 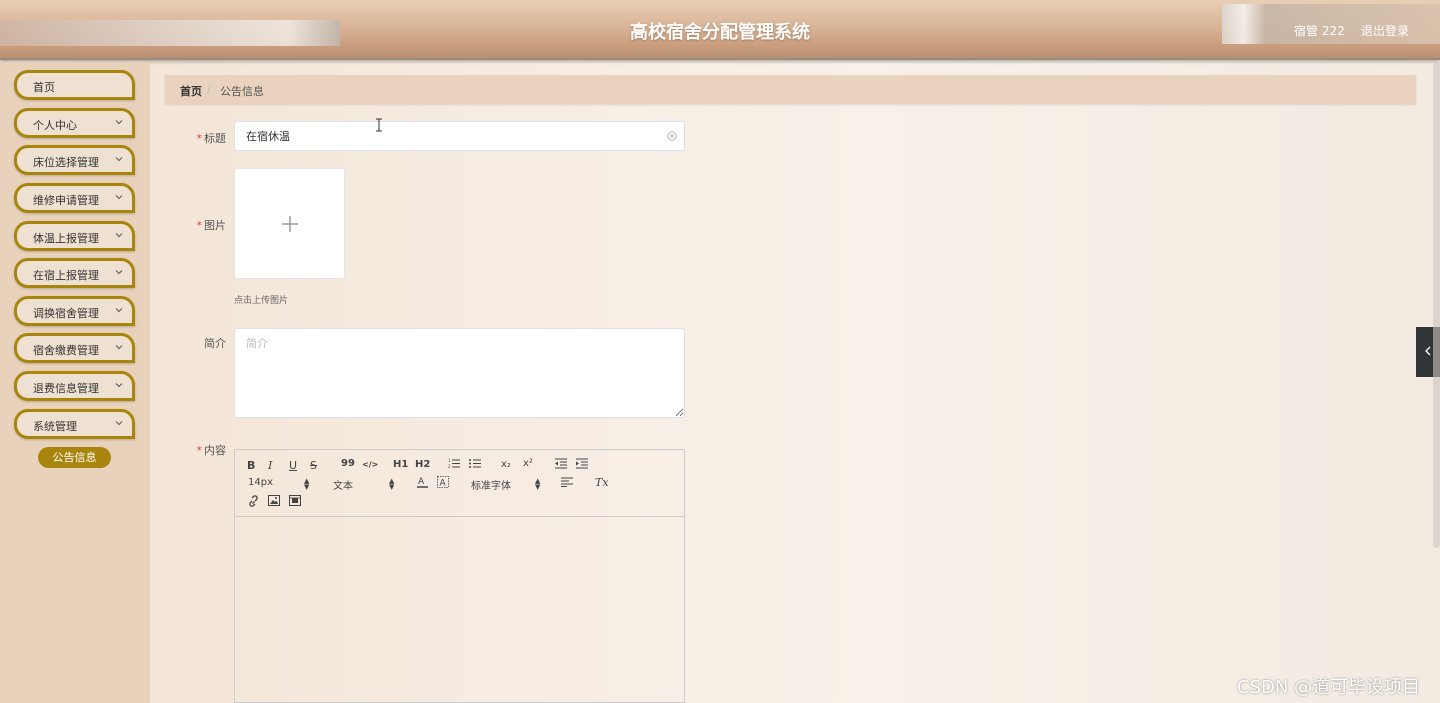 What do you see at coordinates (379, 126) in the screenshot?
I see `text-cursor-icon` at bounding box center [379, 126].